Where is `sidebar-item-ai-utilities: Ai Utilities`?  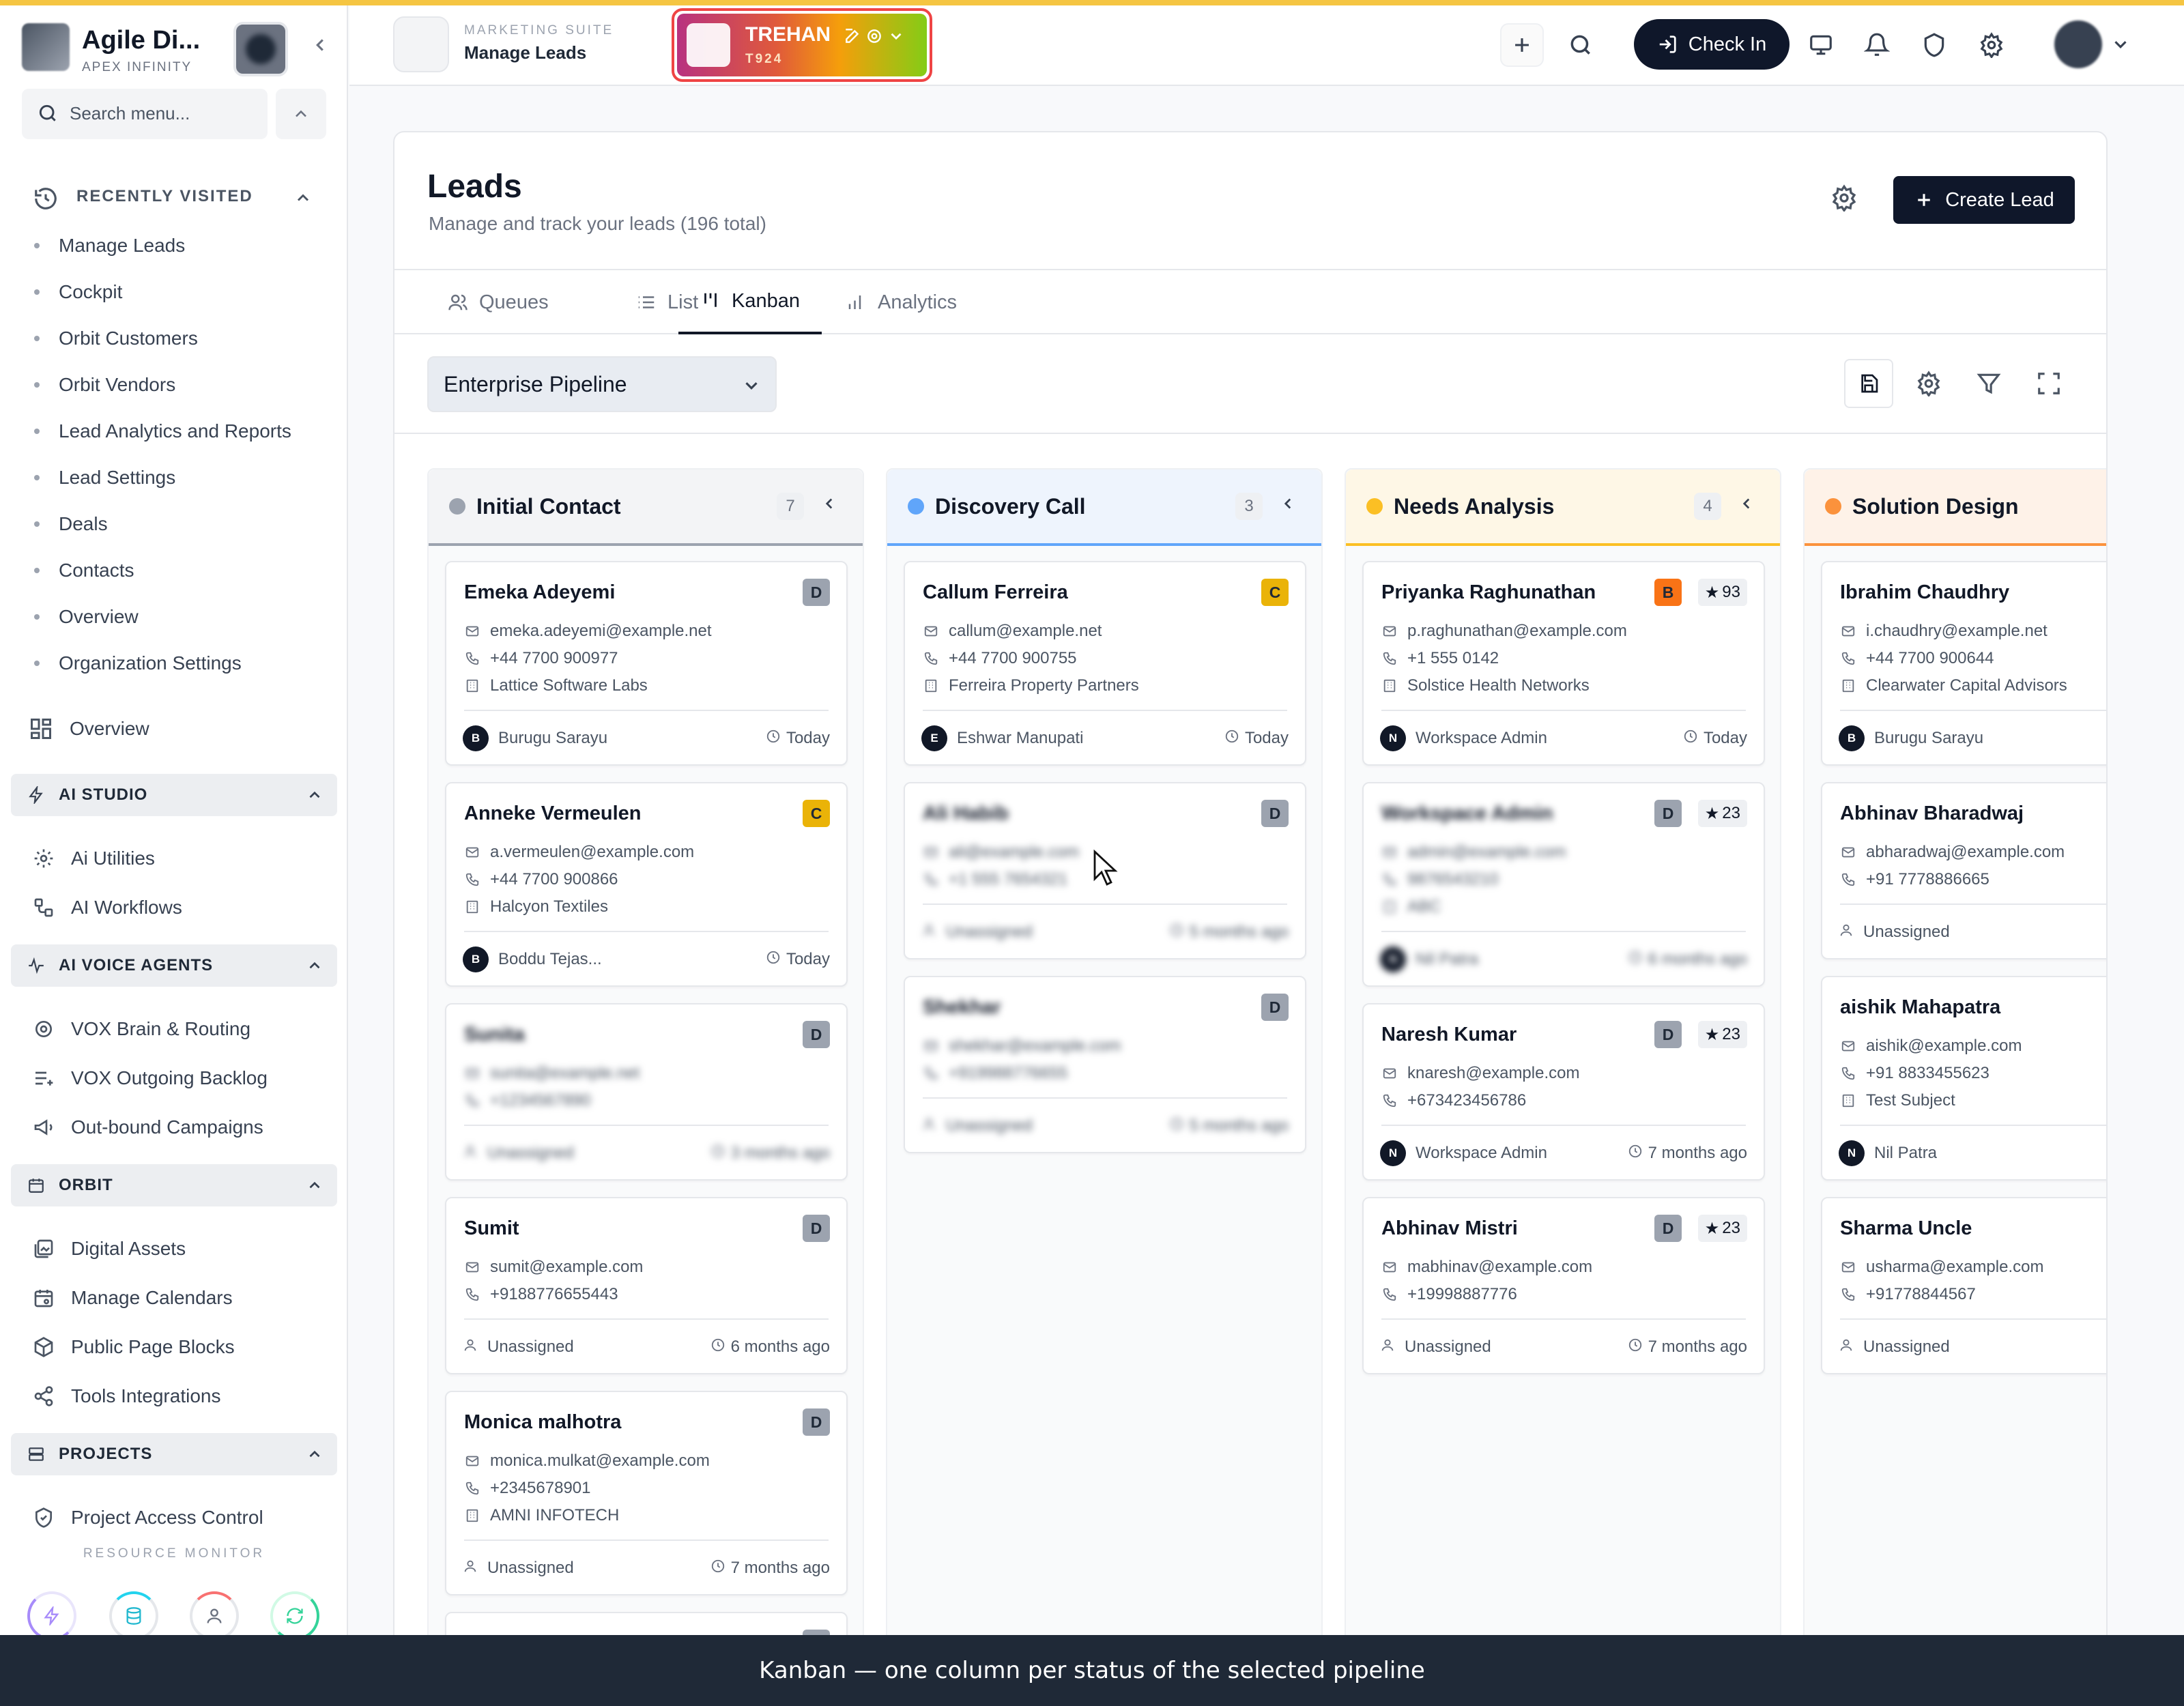 sidebar-item-ai-utilities: Ai Utilities is located at coordinates (181, 858).